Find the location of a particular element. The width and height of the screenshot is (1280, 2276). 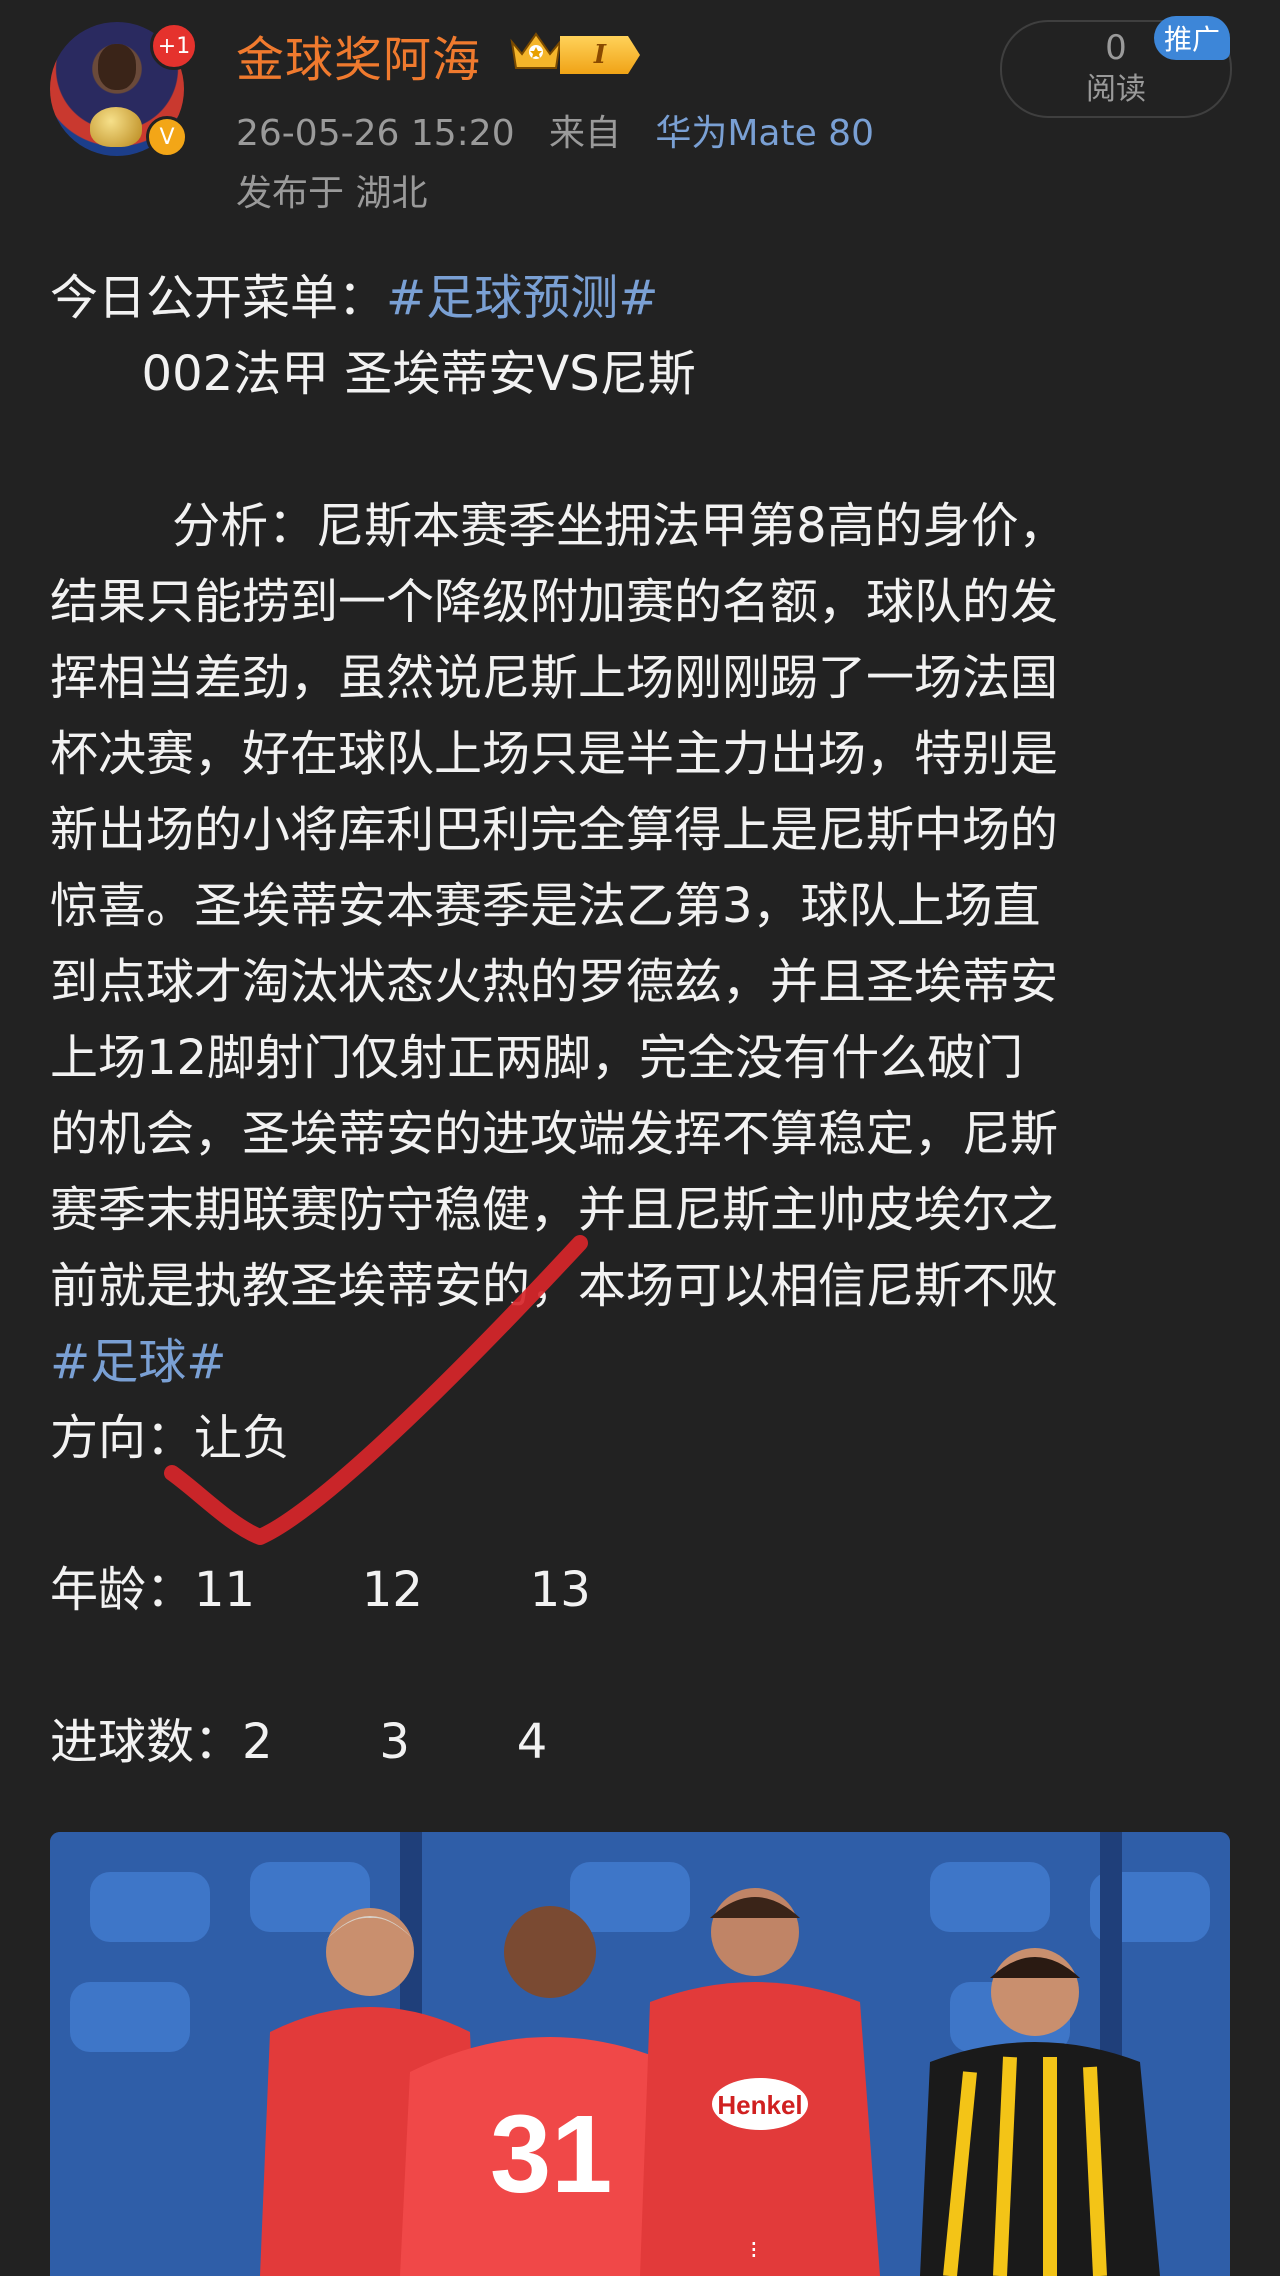

verified-icon: V is located at coordinates (167, 137).